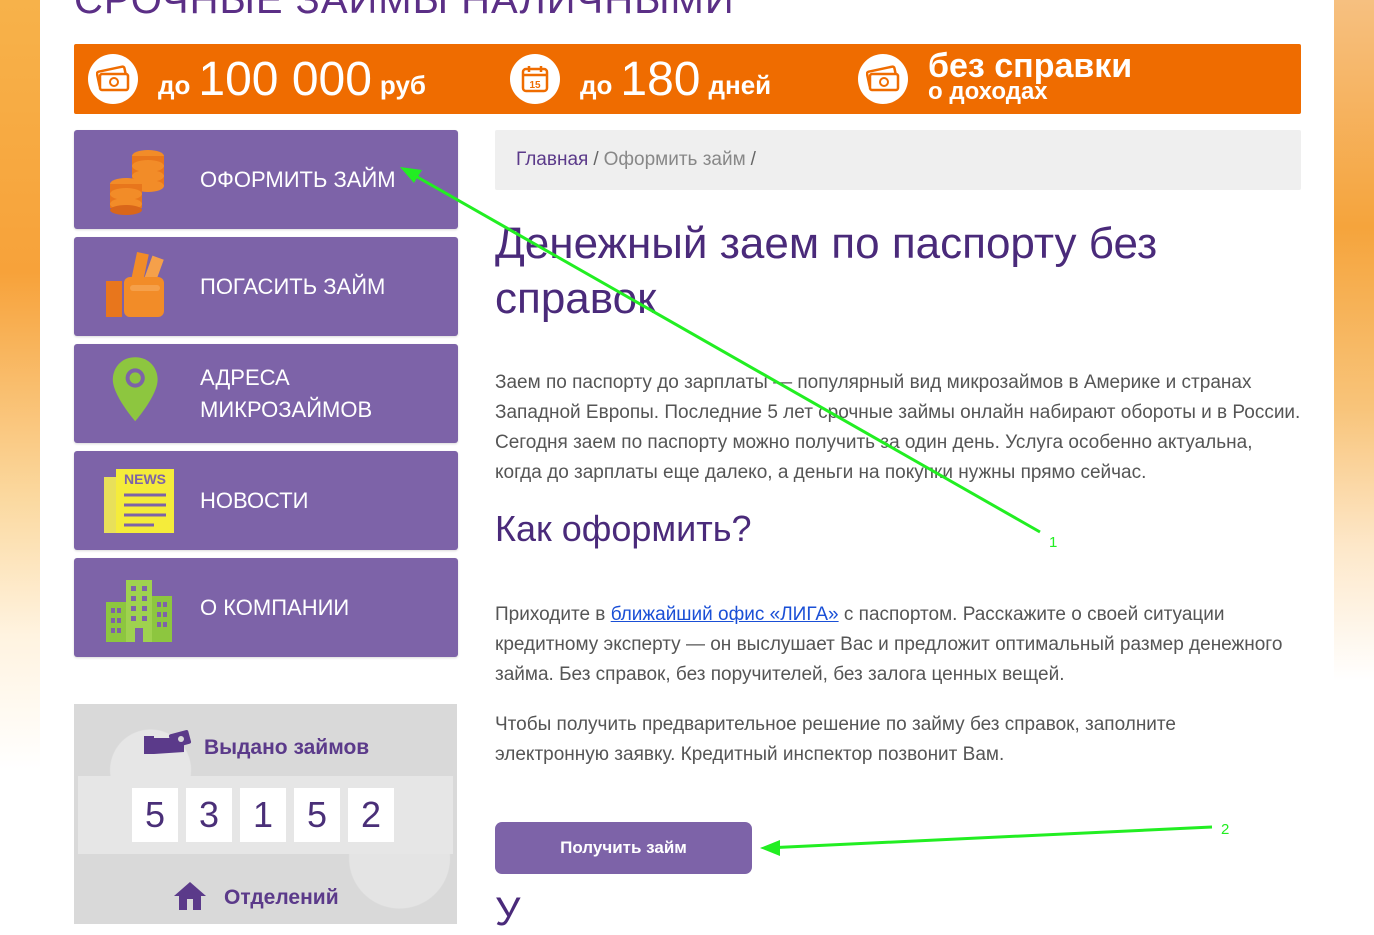  I want to click on branches-title: Отделений, so click(281, 897).